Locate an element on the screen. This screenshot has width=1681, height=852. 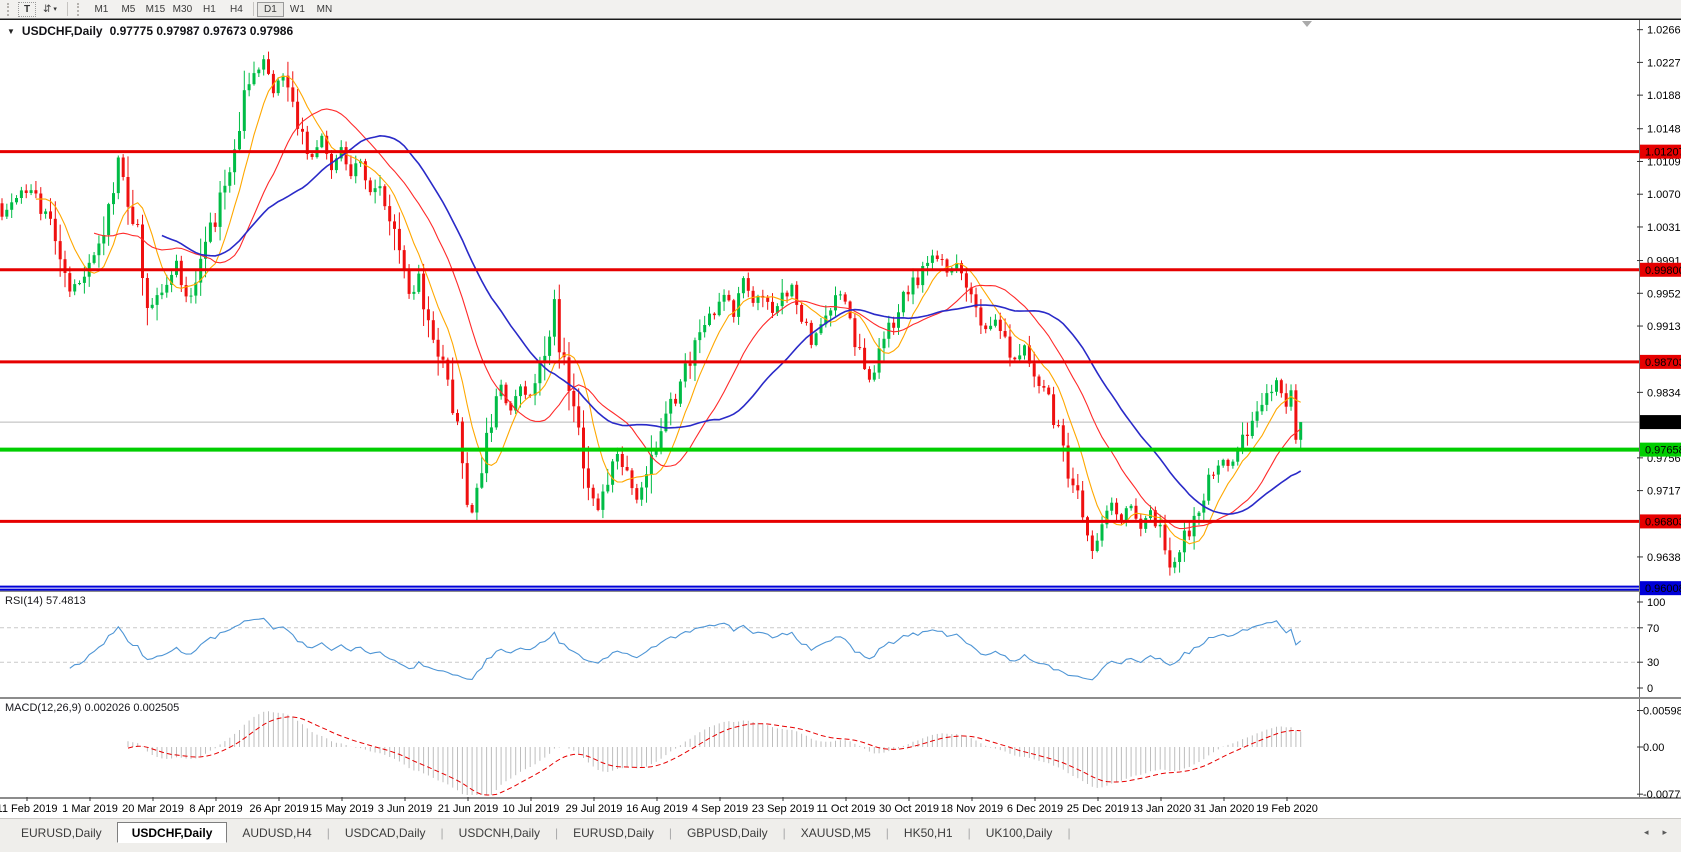
price-tick-label: 1.00310 is located at coordinates (1664, 228).